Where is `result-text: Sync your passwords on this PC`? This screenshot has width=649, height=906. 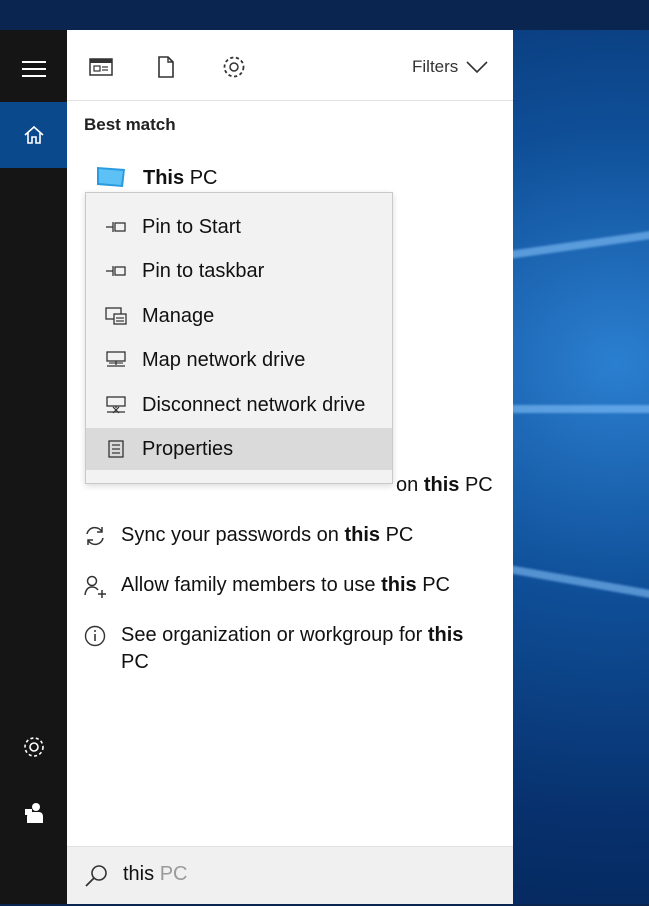 result-text: Sync your passwords on this PC is located at coordinates (267, 535).